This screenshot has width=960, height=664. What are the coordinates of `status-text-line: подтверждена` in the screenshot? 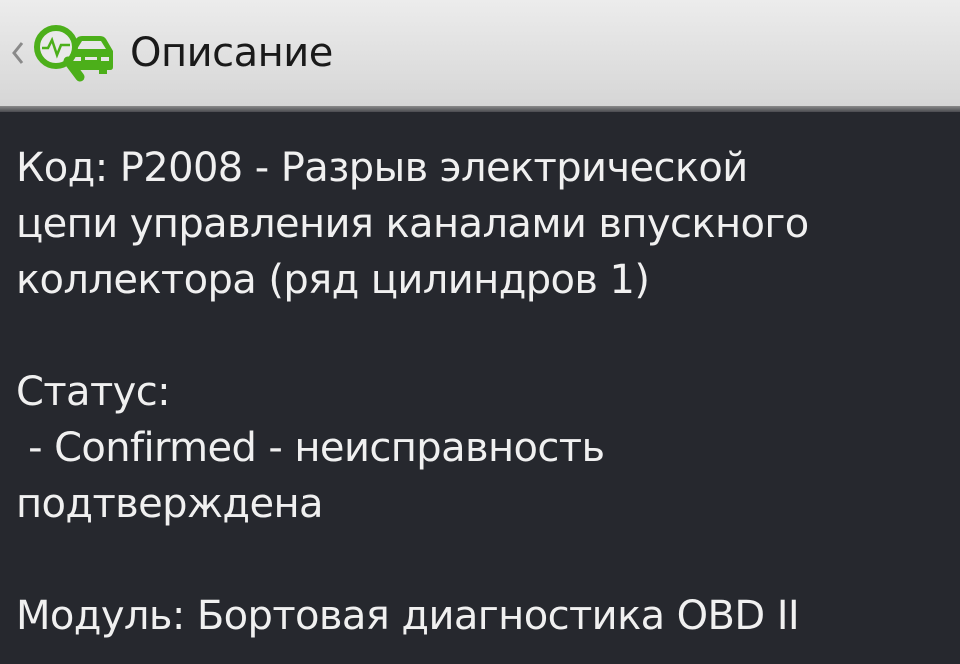 It's located at (170, 504).